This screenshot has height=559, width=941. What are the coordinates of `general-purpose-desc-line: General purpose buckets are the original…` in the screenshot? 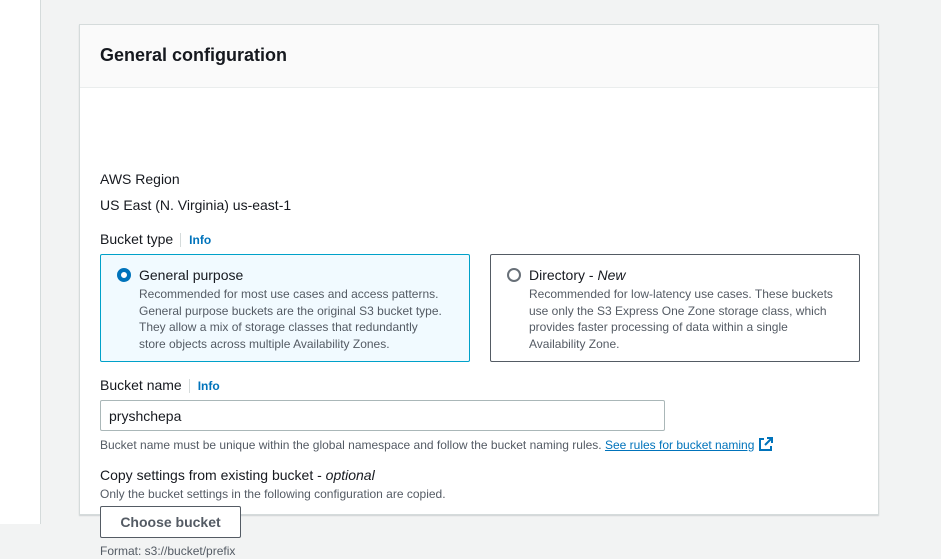 It's located at (290, 310).